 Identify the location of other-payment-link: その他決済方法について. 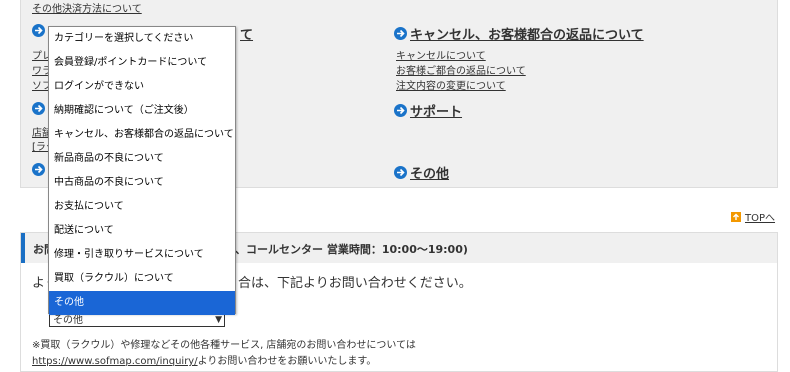
(87, 7).